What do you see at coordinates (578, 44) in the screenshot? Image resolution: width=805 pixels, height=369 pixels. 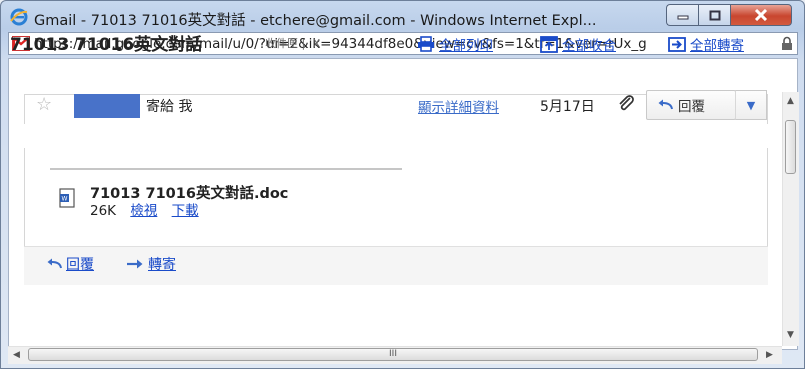 I see `collapse-all-link: 全部收合` at bounding box center [578, 44].